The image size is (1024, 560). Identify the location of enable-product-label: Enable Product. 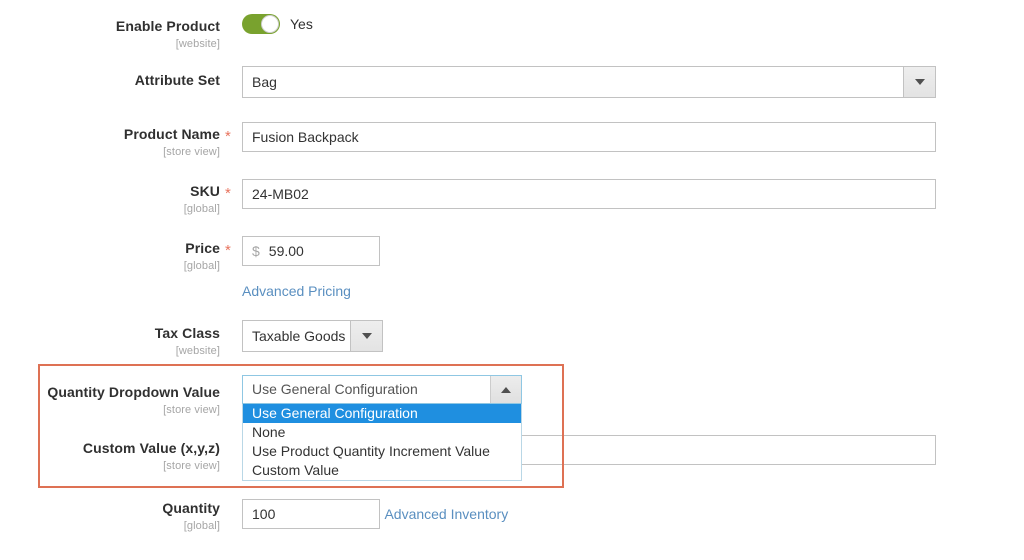
(167, 26).